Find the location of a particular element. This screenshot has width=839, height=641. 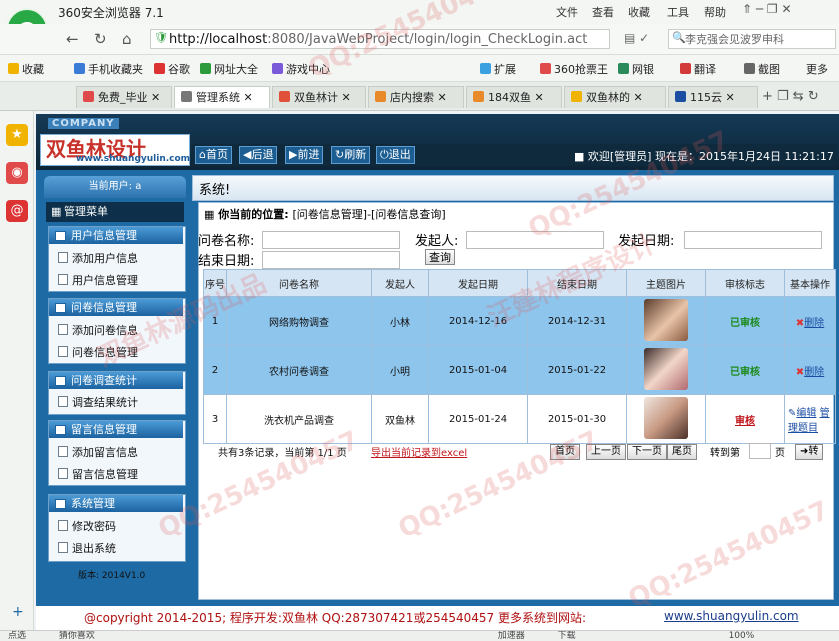

menu-view: 查看 is located at coordinates (603, 12).